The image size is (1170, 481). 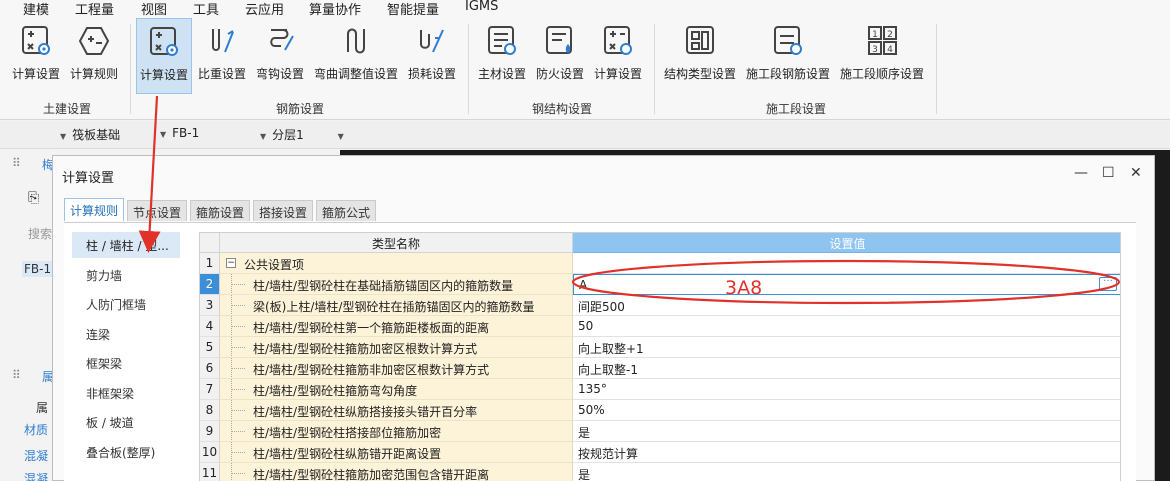 I want to click on button-label: 防火设置, so click(x=559, y=74).